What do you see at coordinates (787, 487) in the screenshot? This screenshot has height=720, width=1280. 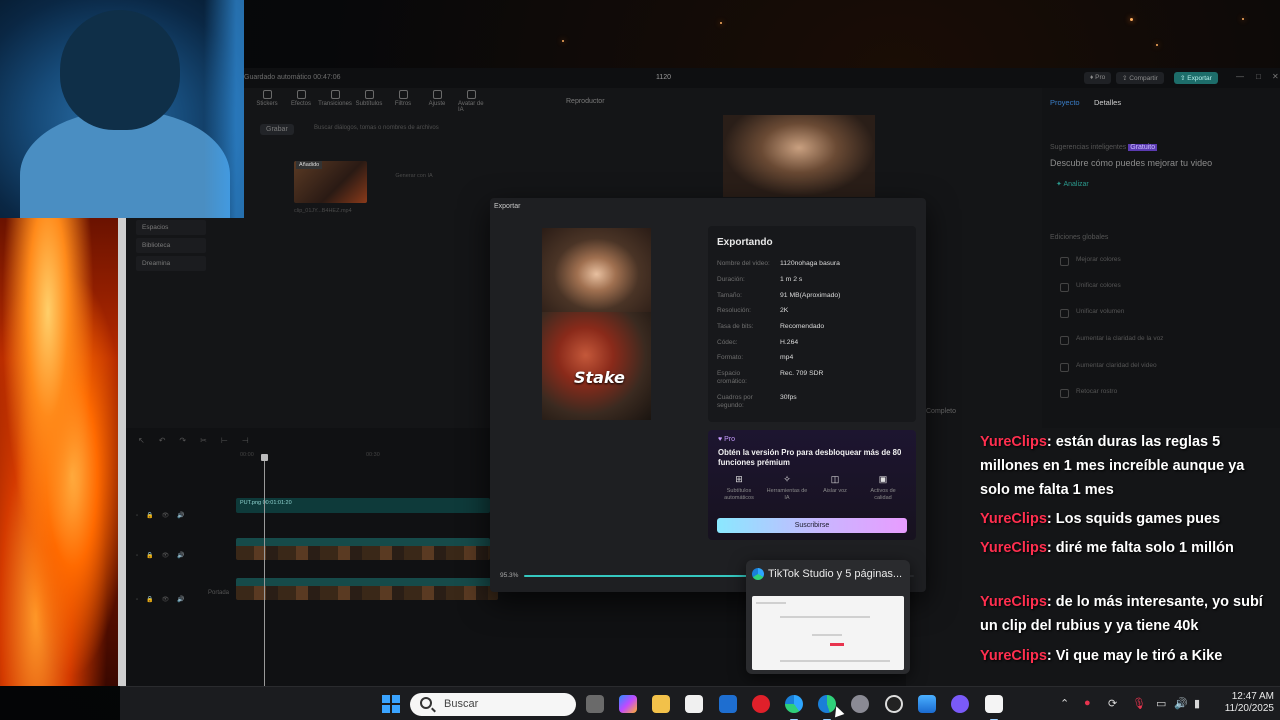 I see `feature-ai-tools: ✧ Herramientas de IA` at bounding box center [787, 487].